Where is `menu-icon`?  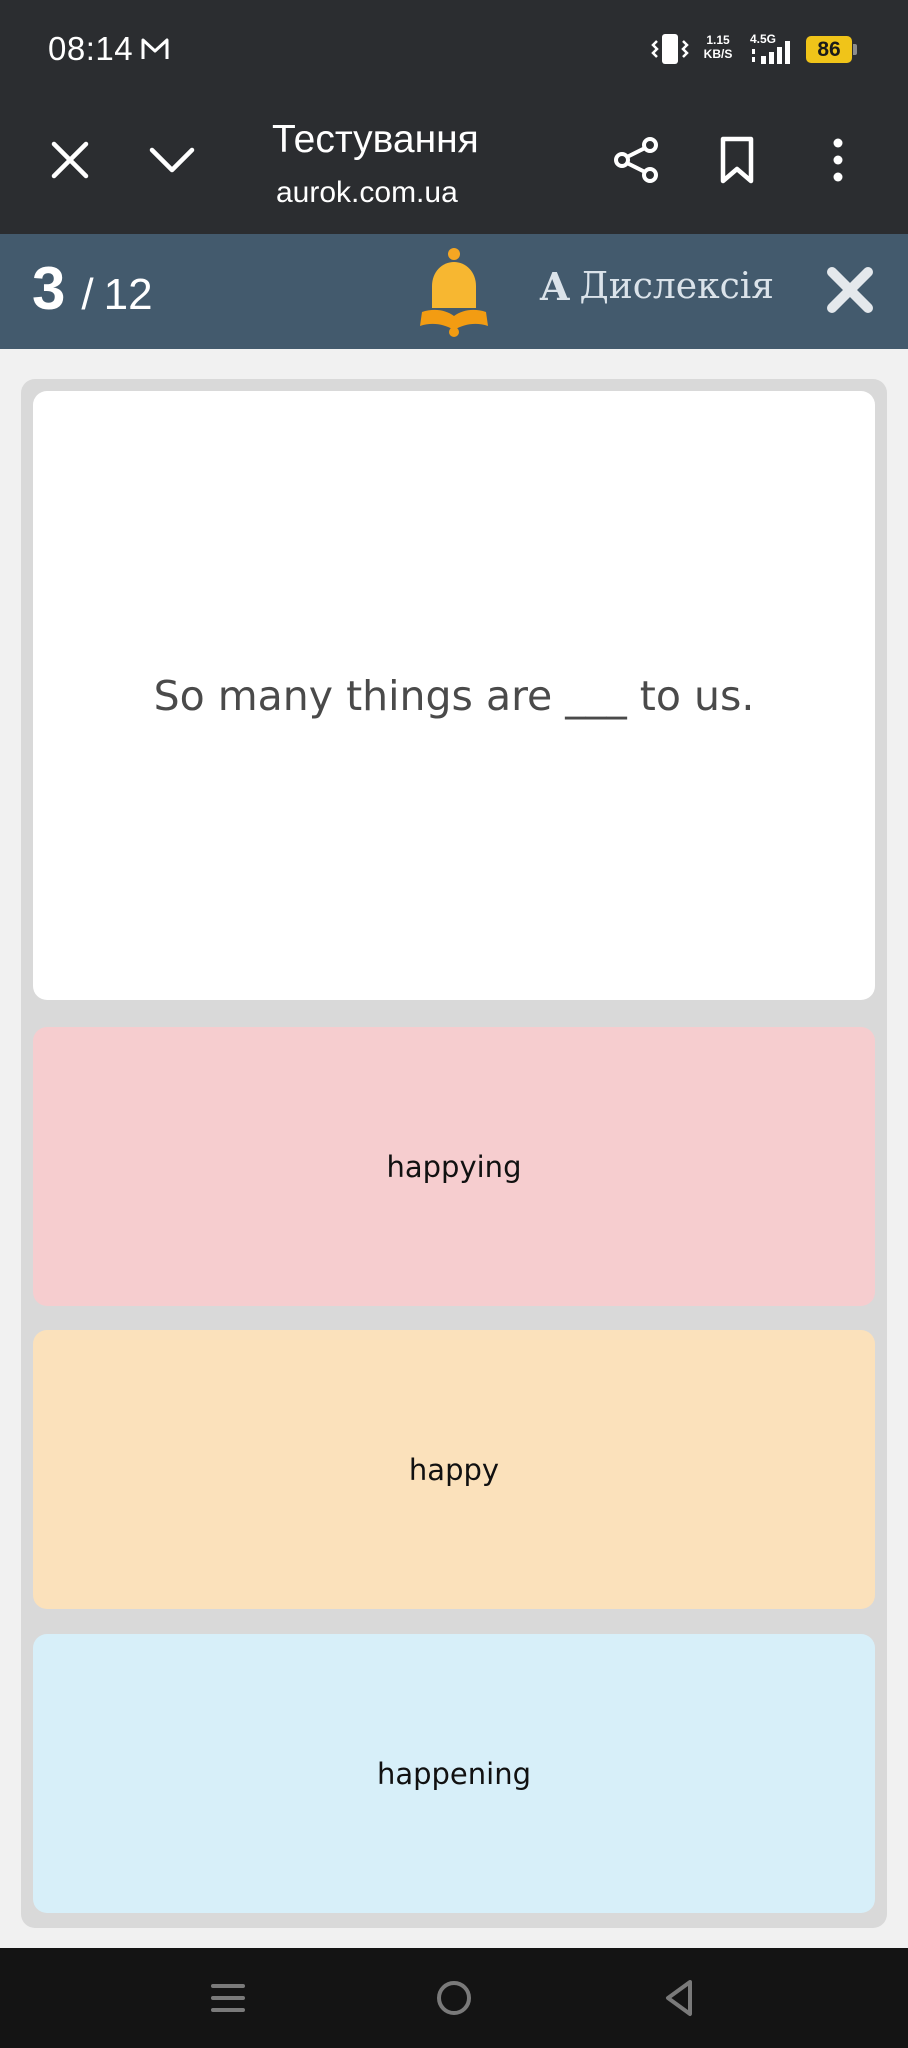 menu-icon is located at coordinates (228, 1998).